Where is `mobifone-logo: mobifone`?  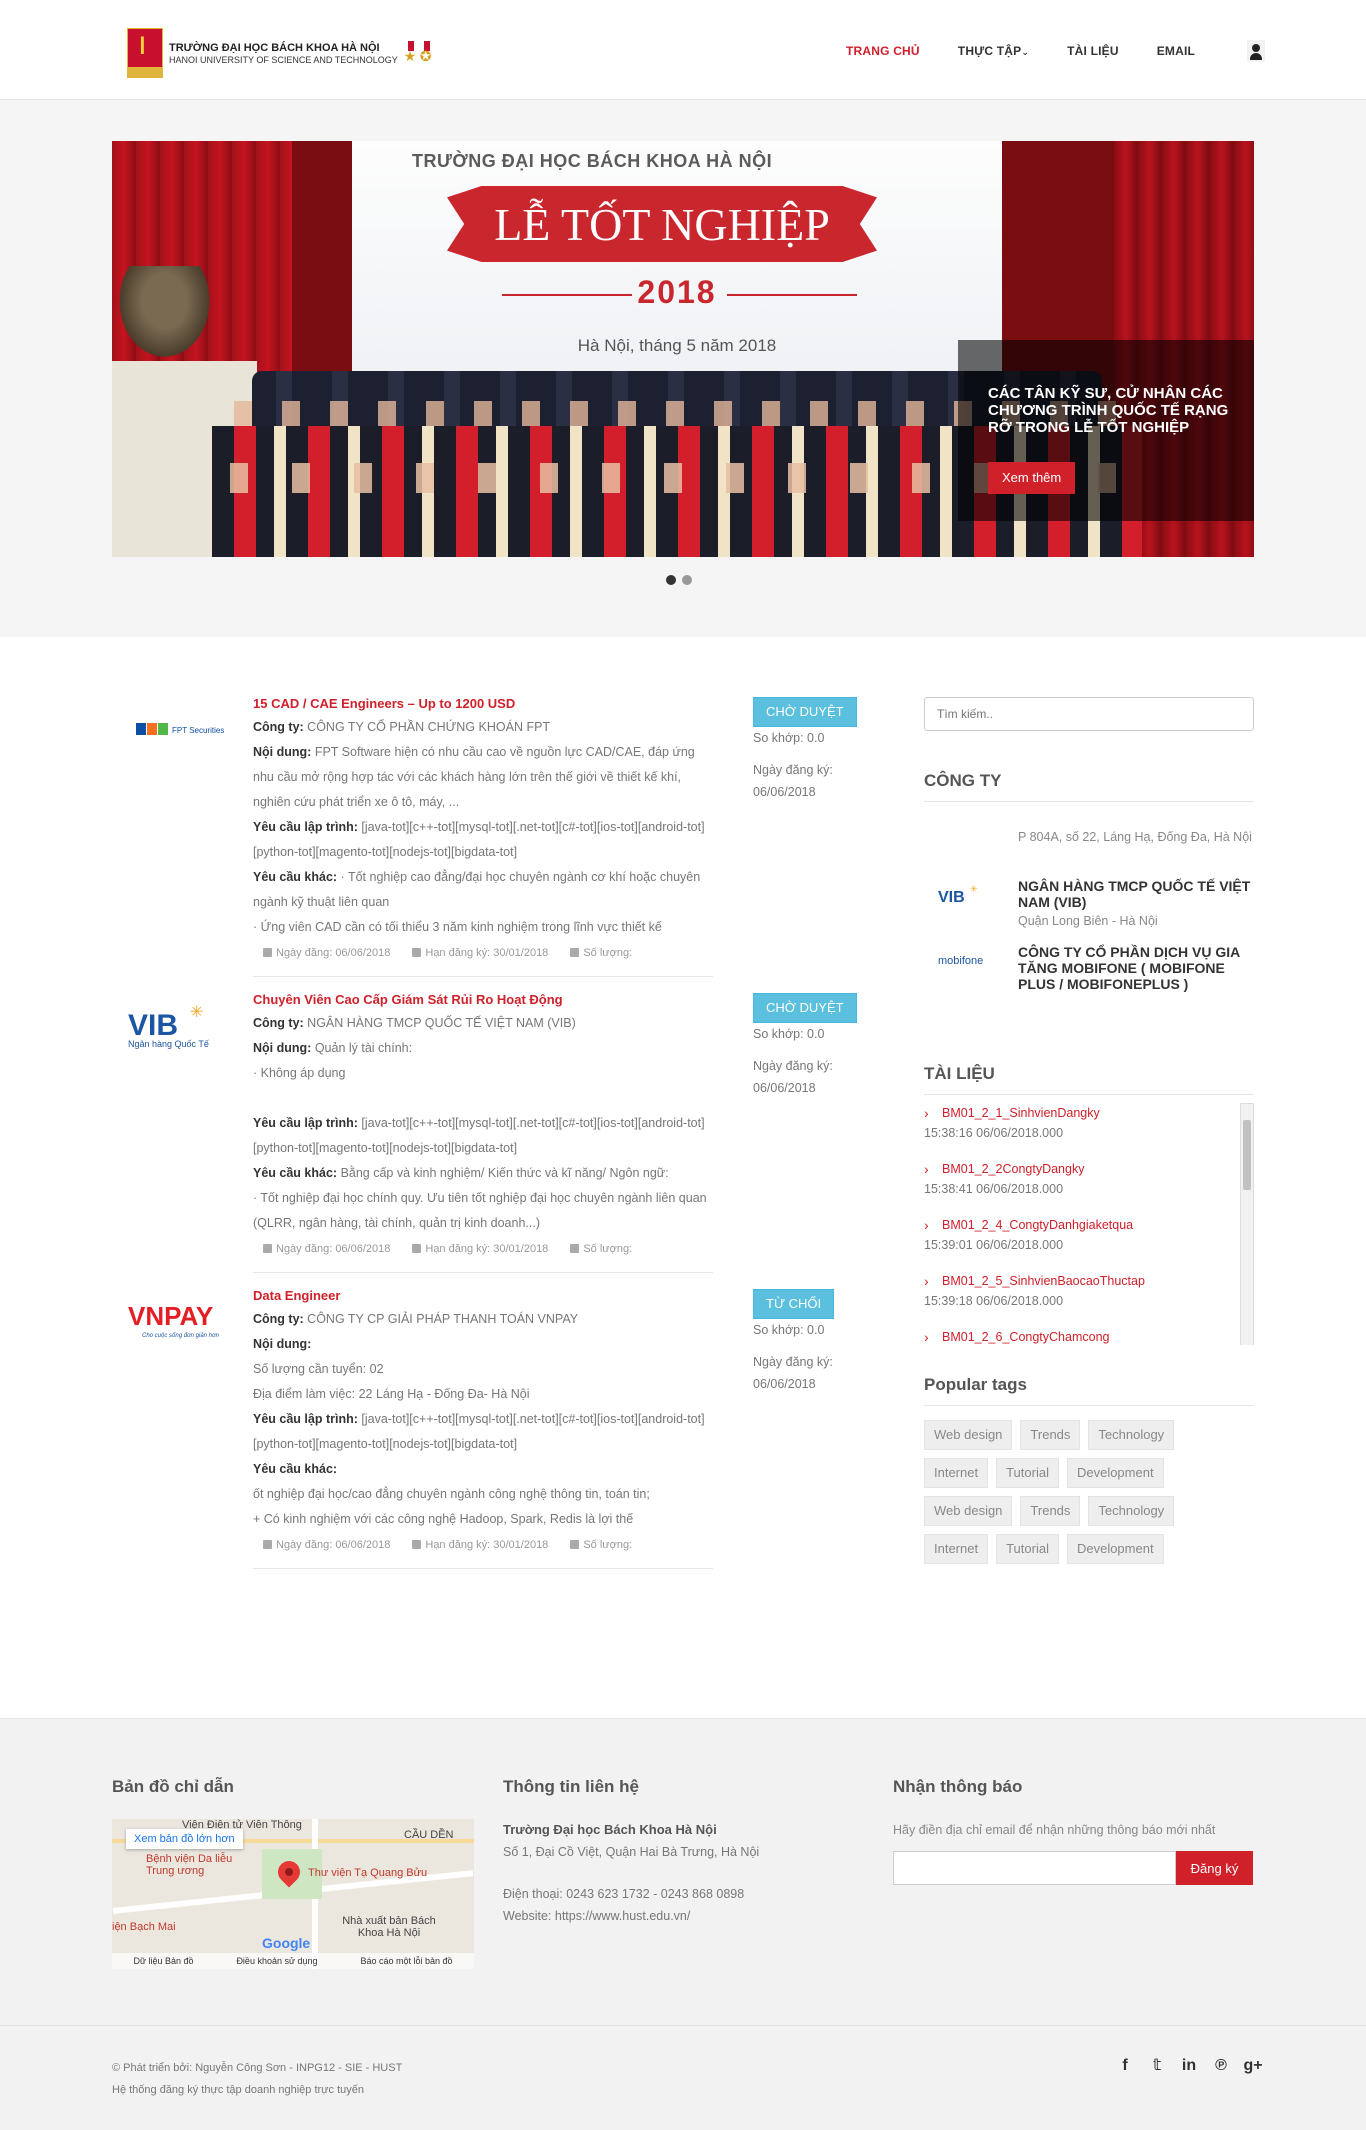
mobifone-logo: mobifone is located at coordinates (969, 964).